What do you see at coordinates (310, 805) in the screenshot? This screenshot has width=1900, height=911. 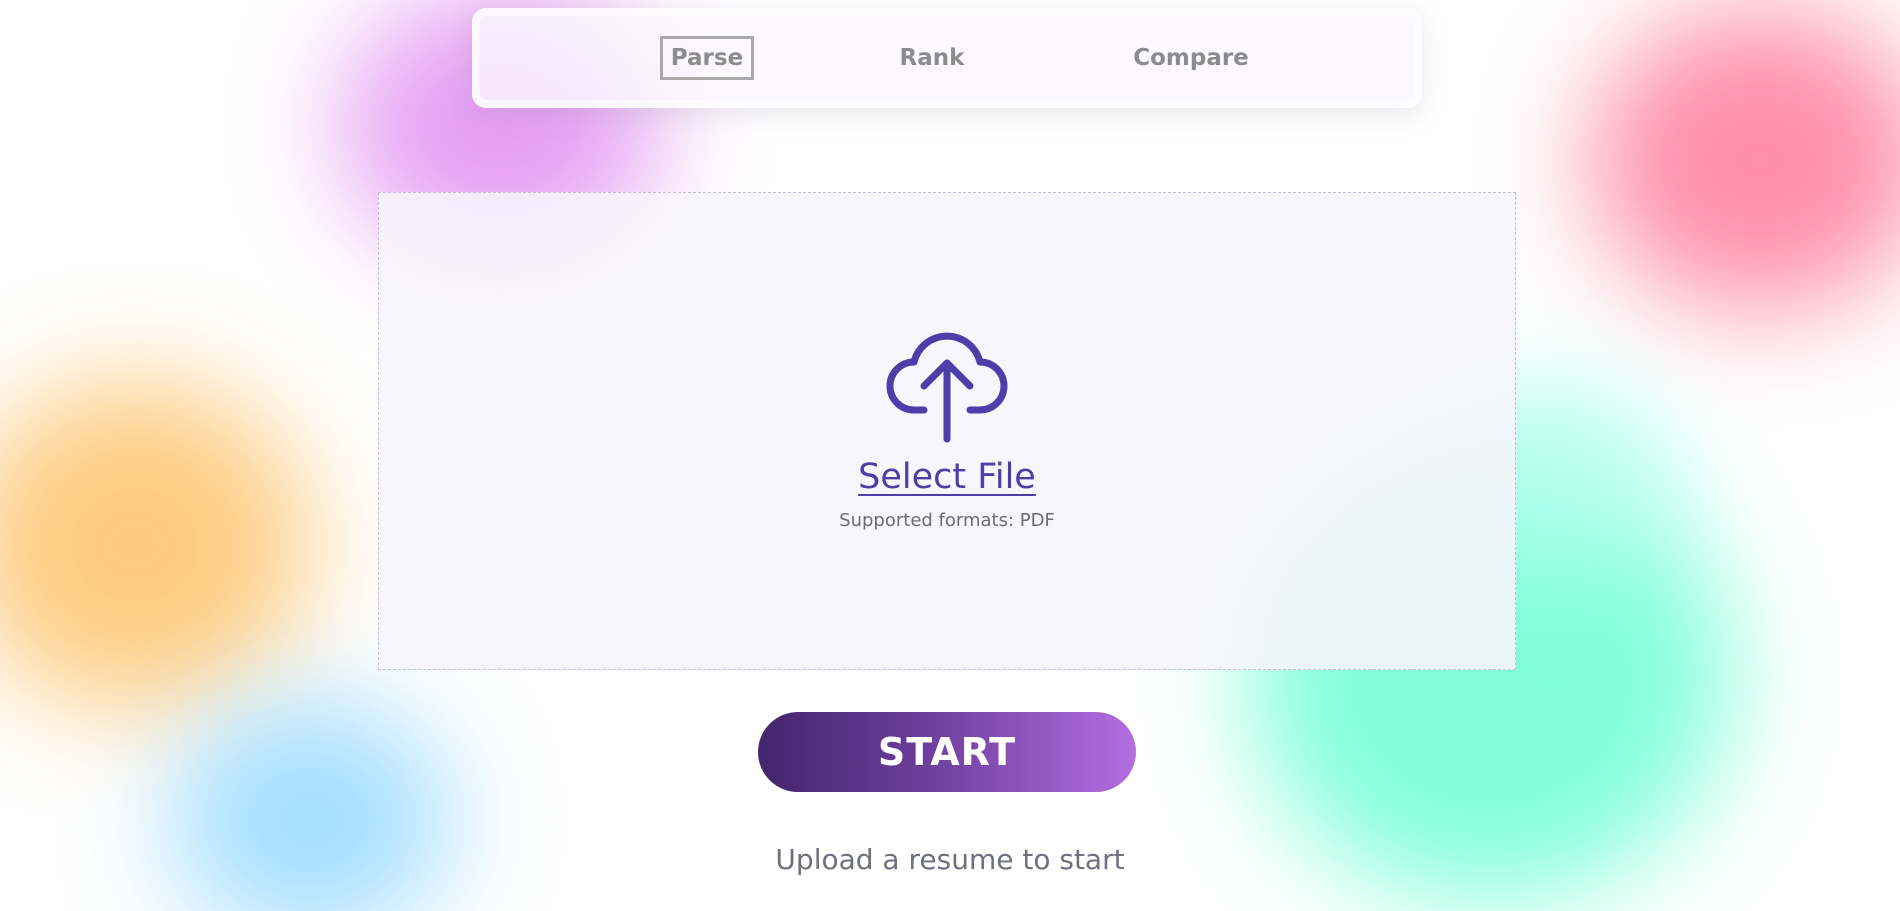 I see `background-blob-blue` at bounding box center [310, 805].